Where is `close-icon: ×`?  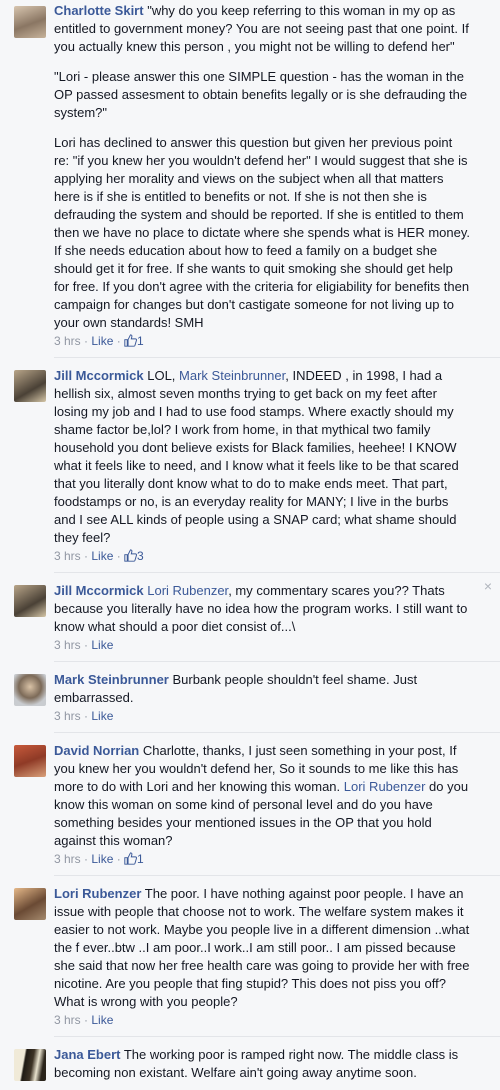 close-icon: × is located at coordinates (488, 586).